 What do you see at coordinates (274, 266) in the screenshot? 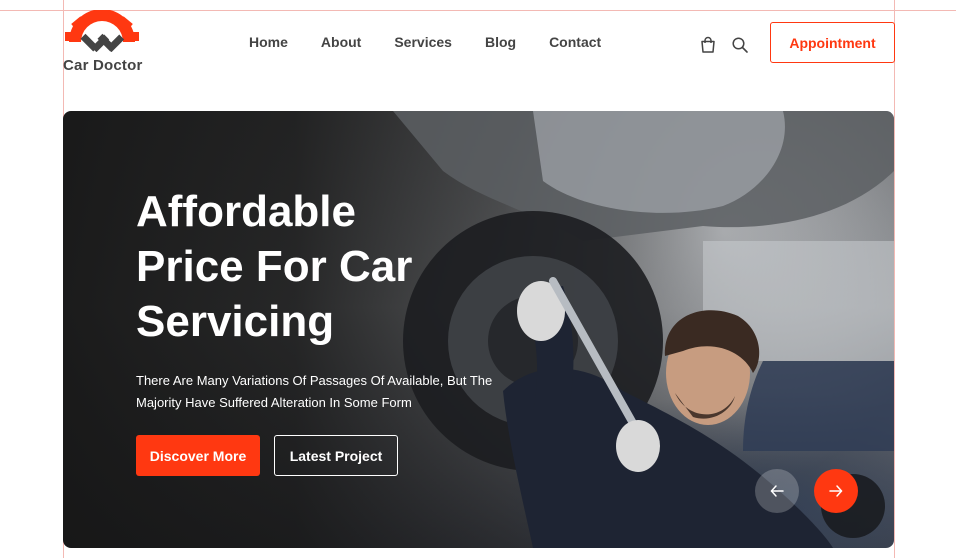
I see `hero-title: Affordable Price For Car Servicing` at bounding box center [274, 266].